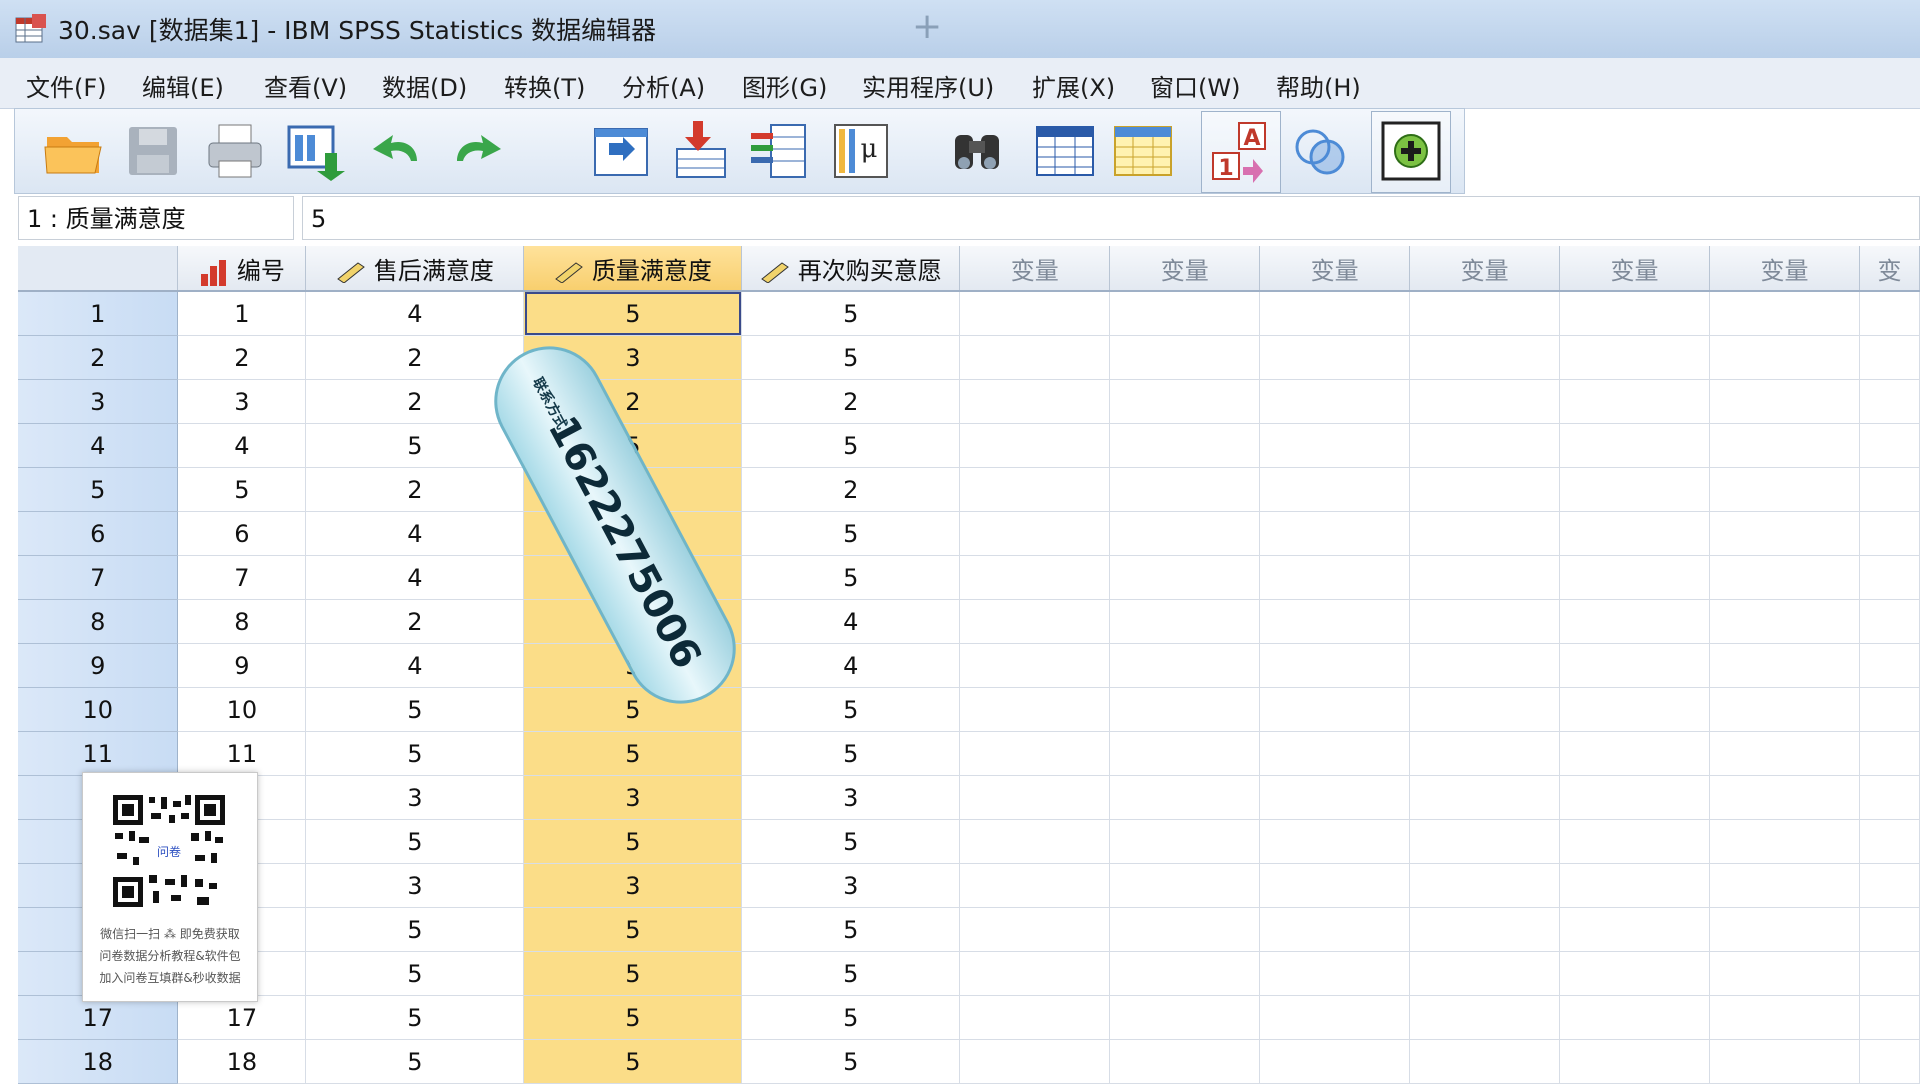 The width and height of the screenshot is (1920, 1084). Describe the element at coordinates (98, 709) in the screenshot. I see `row-header: 10` at that location.